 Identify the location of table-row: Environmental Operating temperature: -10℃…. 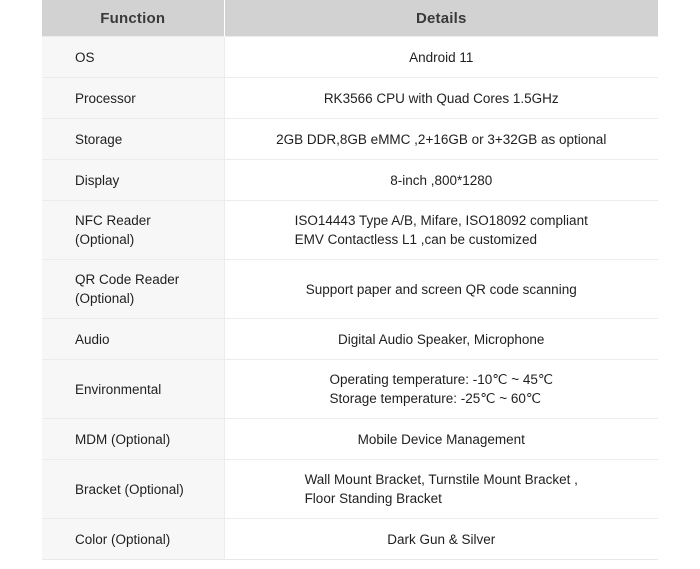
(350, 389).